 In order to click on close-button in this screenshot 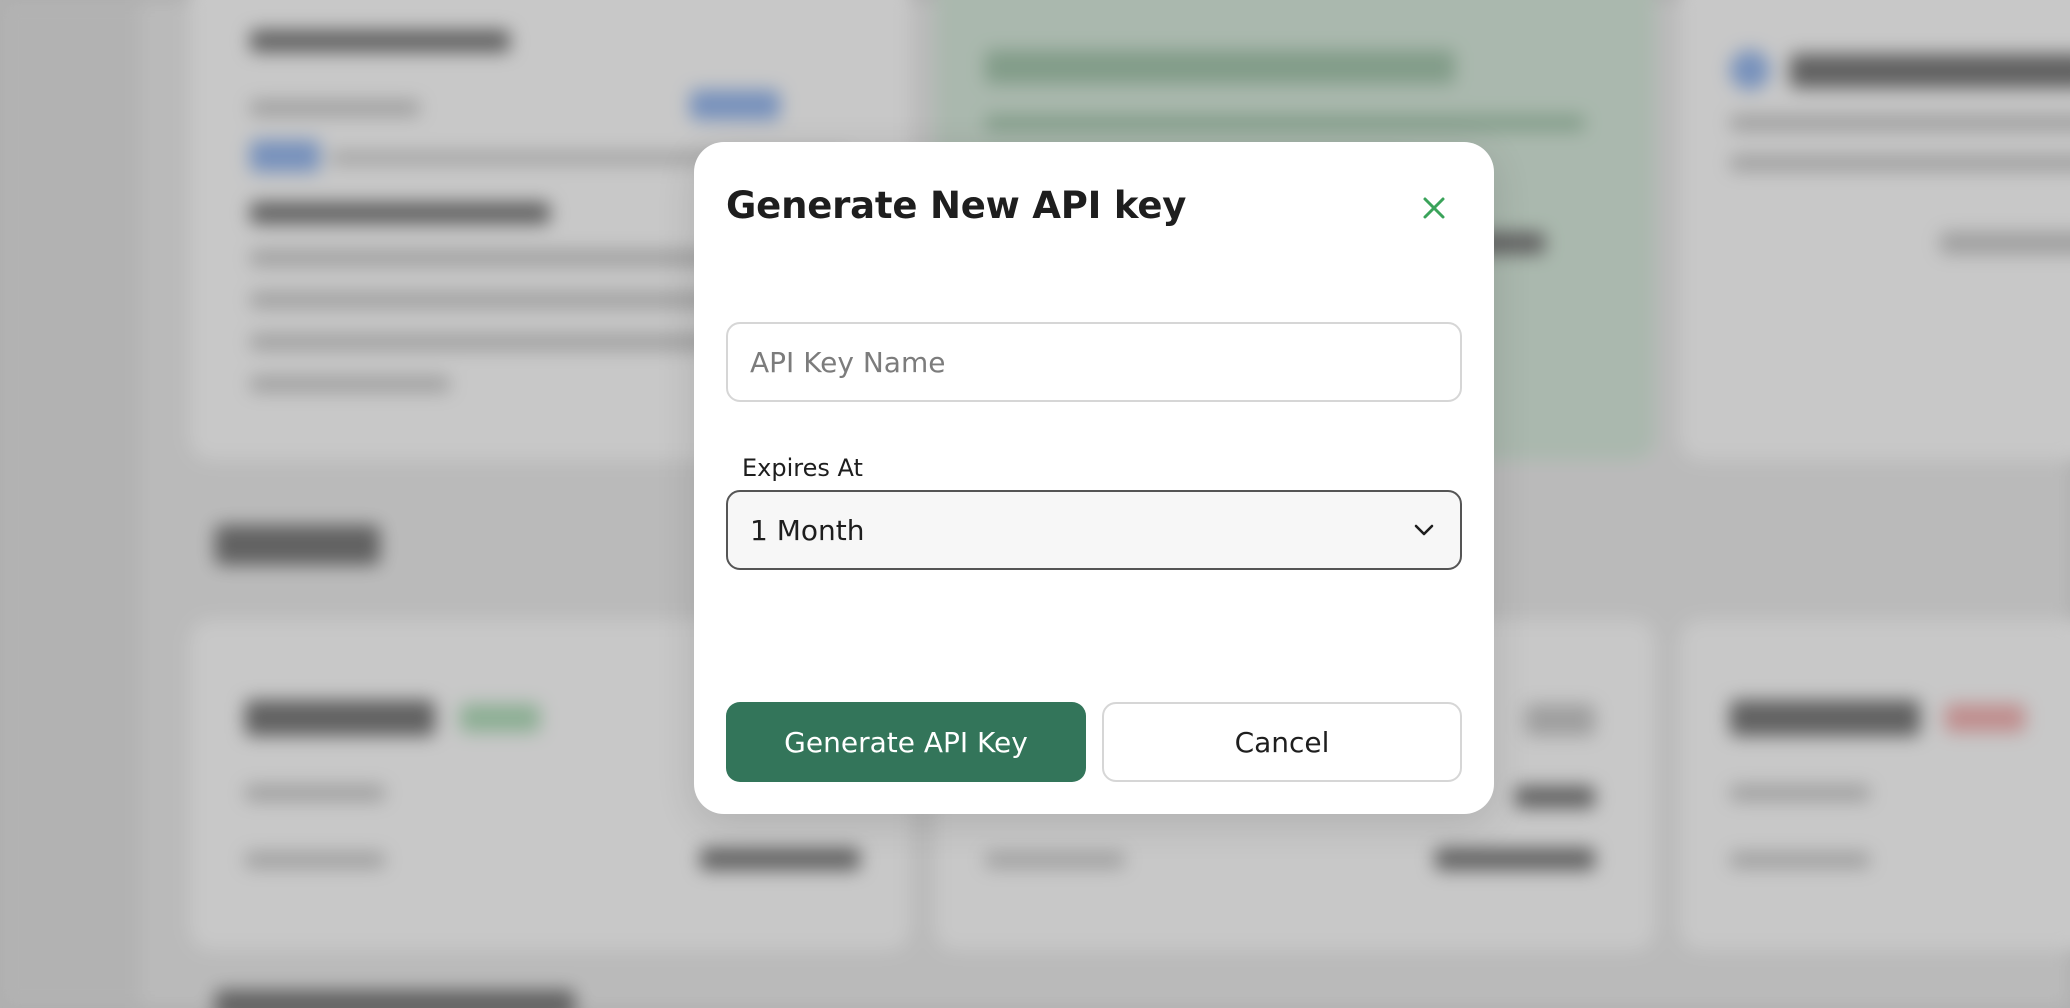, I will do `click(1434, 208)`.